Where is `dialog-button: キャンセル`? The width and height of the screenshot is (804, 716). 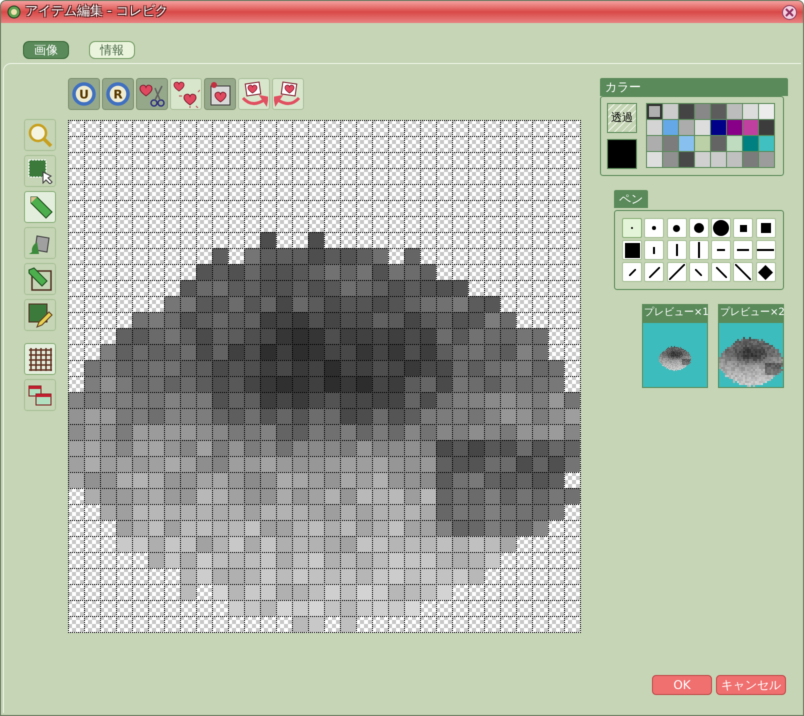 dialog-button: キャンセル is located at coordinates (751, 685).